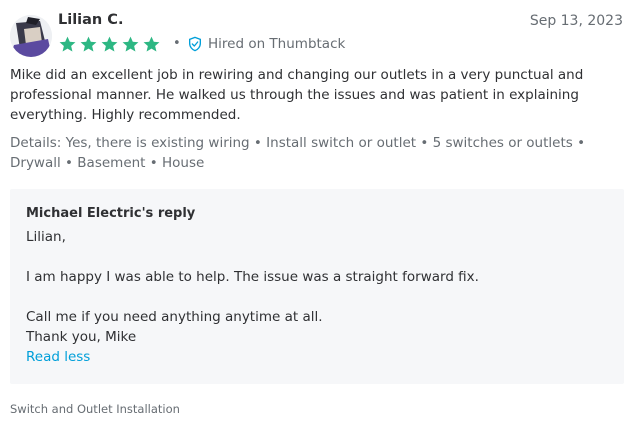 The height and width of the screenshot is (421, 632). What do you see at coordinates (91, 20) in the screenshot?
I see `reviewer-name: Lilian C.` at bounding box center [91, 20].